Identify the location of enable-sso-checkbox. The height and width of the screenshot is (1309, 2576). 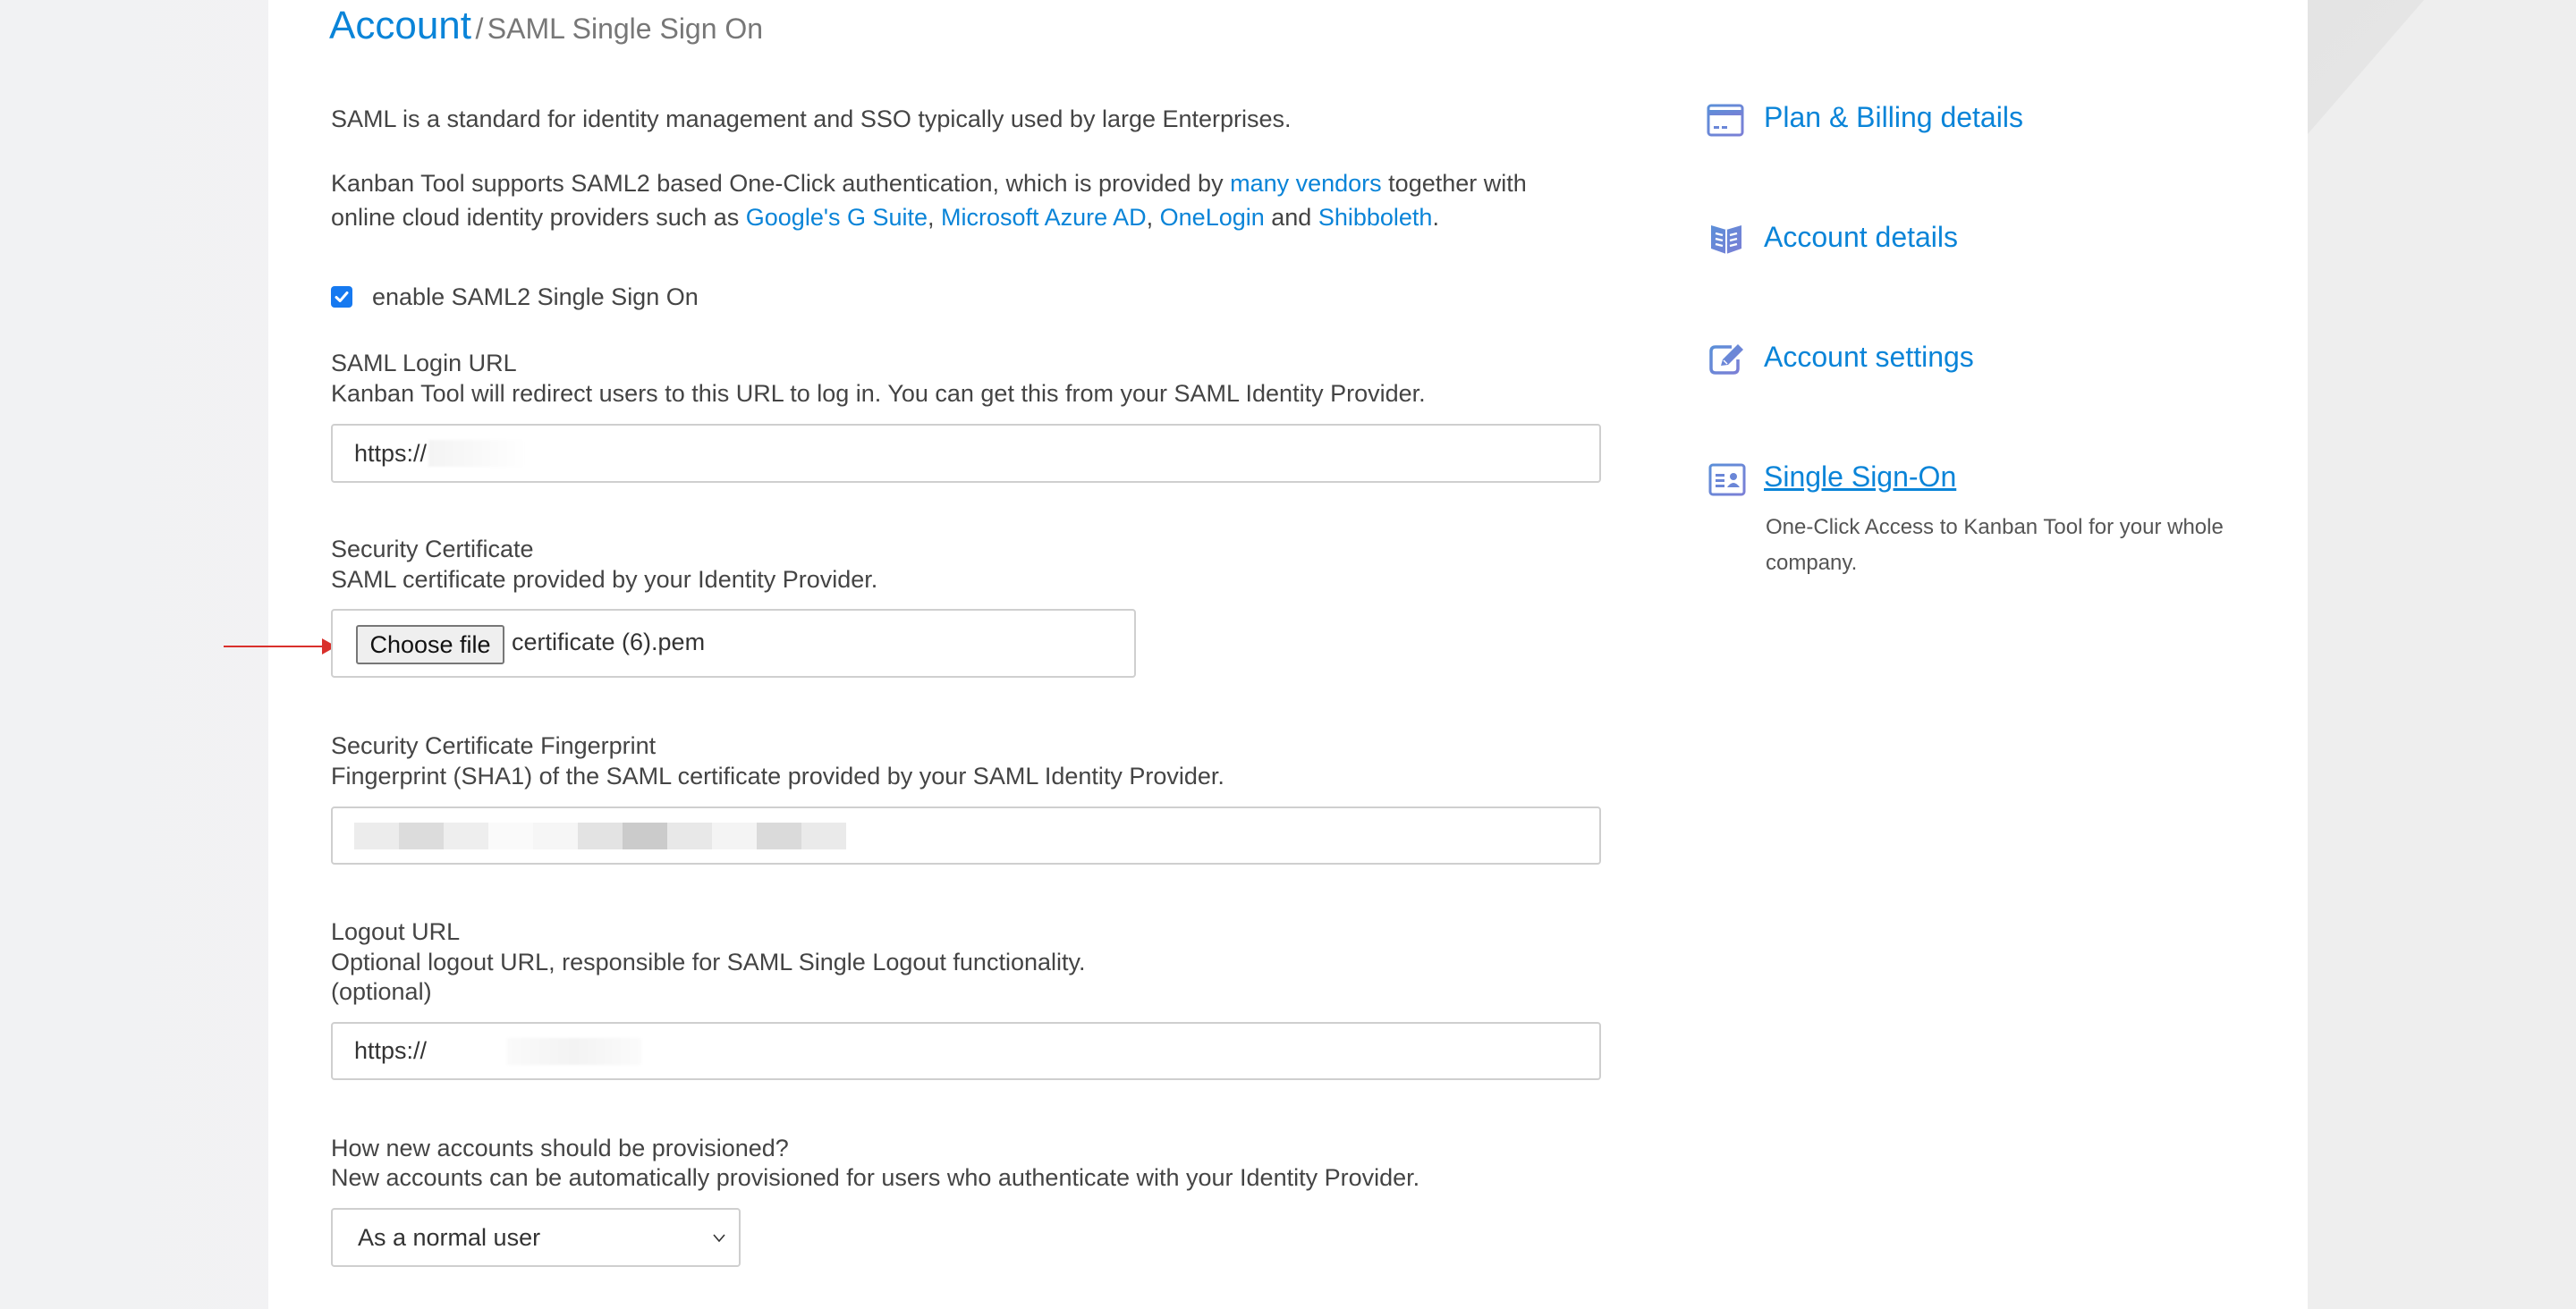
(341, 297).